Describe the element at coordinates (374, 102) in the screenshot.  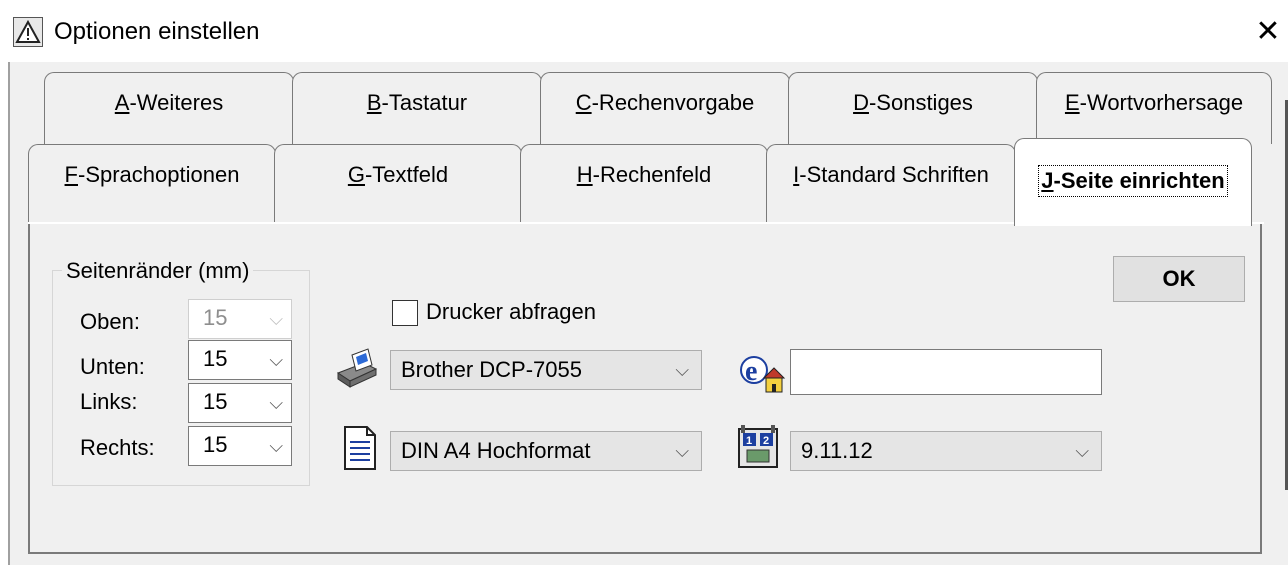
I see `tab-mnemonic: B` at that location.